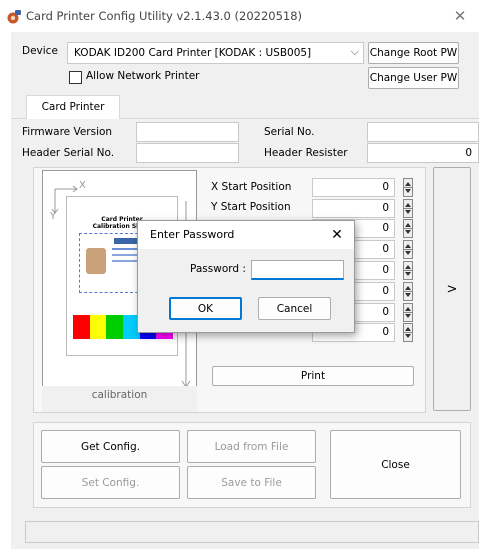 The image size is (479, 549). I want to click on header-resister-field: 0, so click(423, 153).